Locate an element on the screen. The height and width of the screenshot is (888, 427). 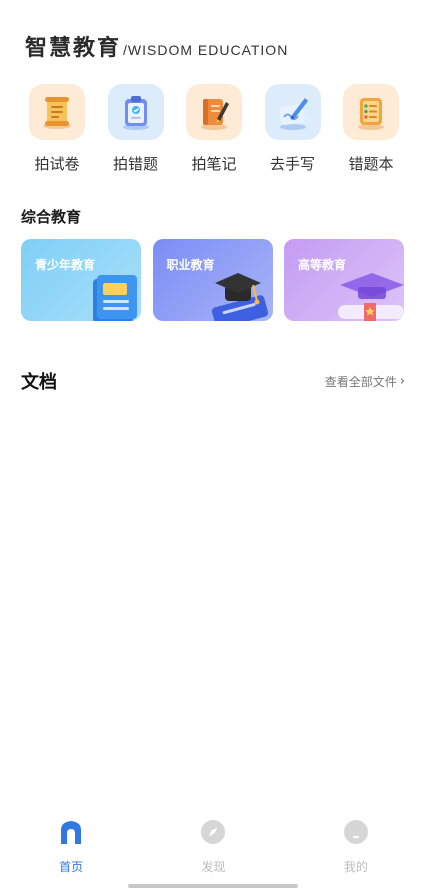
tab-profile: 我的 is located at coordinates (356, 850).